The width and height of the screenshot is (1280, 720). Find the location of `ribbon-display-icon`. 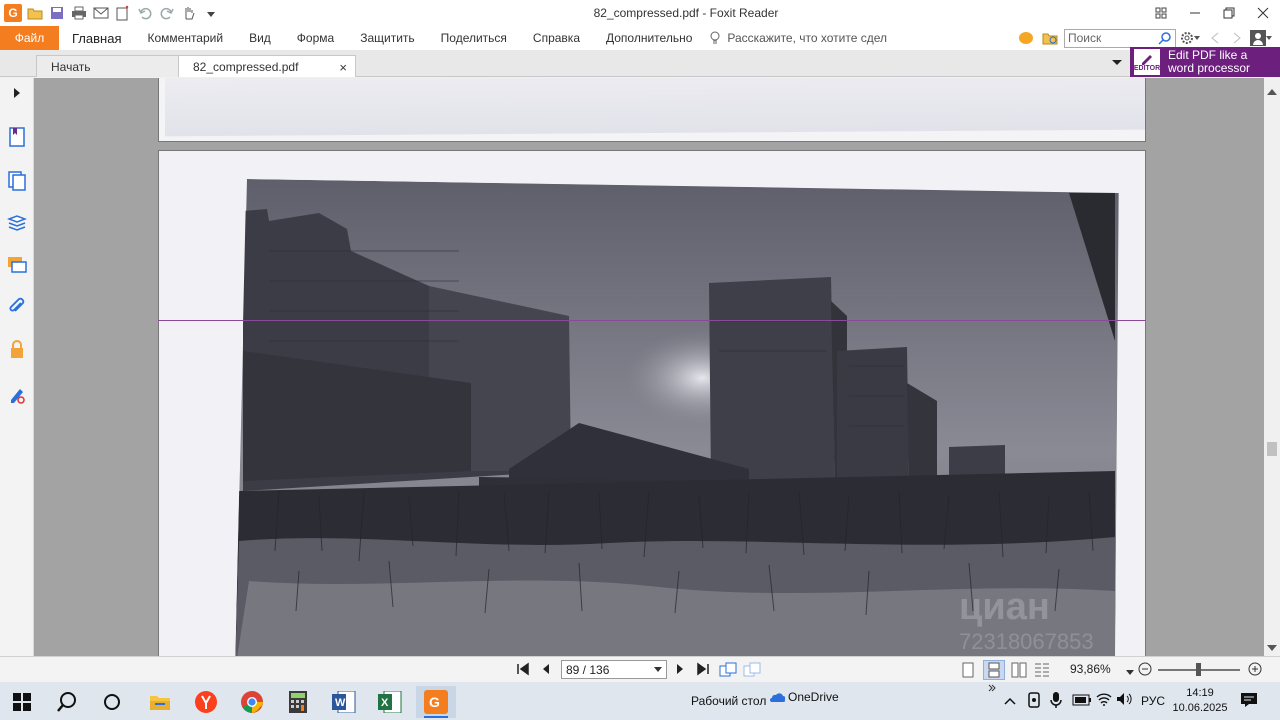

ribbon-display-icon is located at coordinates (1161, 13).